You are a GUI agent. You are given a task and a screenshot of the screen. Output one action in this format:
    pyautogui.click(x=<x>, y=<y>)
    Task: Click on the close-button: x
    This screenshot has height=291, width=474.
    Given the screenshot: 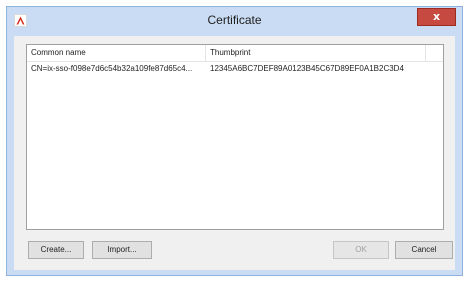 What is the action you would take?
    pyautogui.click(x=436, y=17)
    